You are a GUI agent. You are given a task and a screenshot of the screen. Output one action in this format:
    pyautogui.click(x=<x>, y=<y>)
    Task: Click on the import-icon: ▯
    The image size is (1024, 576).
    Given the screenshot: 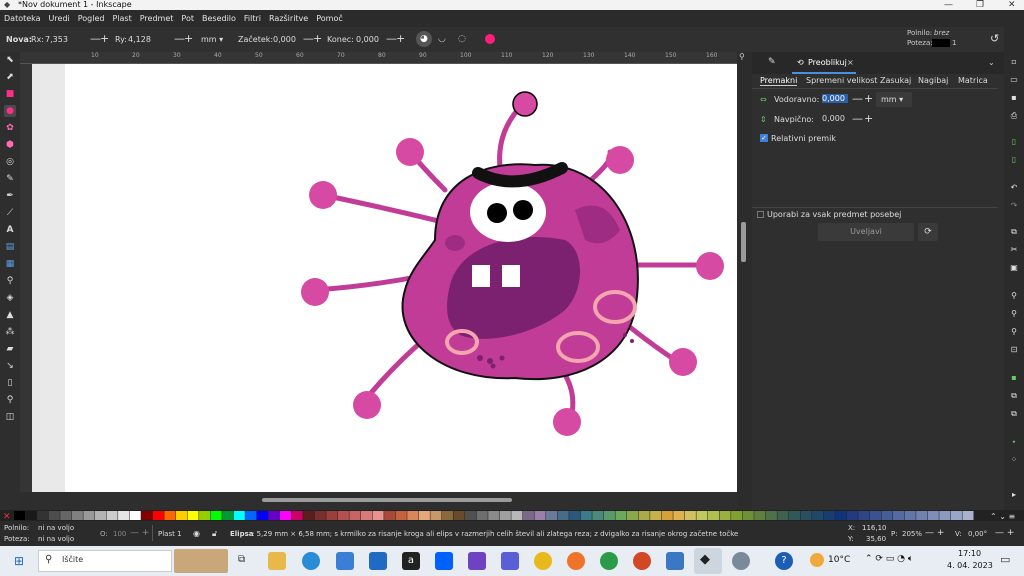 What is the action you would take?
    pyautogui.click(x=1014, y=142)
    